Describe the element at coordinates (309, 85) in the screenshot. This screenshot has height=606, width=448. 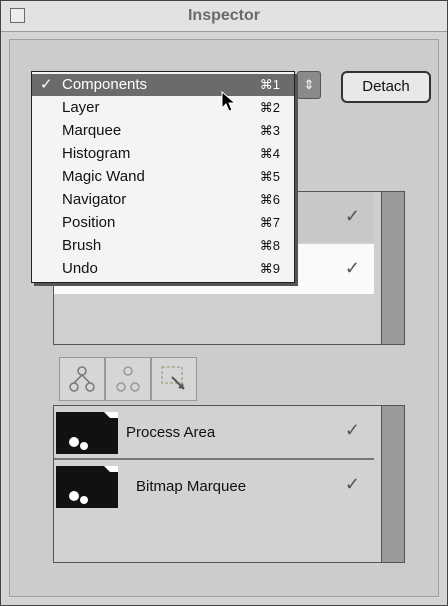
I see `popup-arrows-icon: ⇕` at that location.